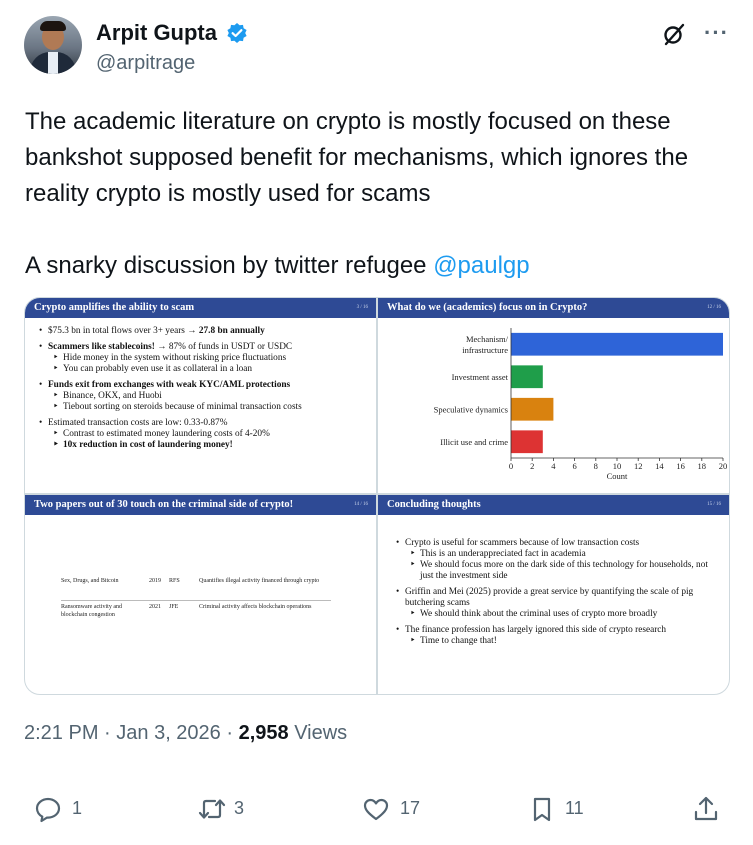  I want to click on tweet-date: Jan 3, 2026, so click(168, 733).